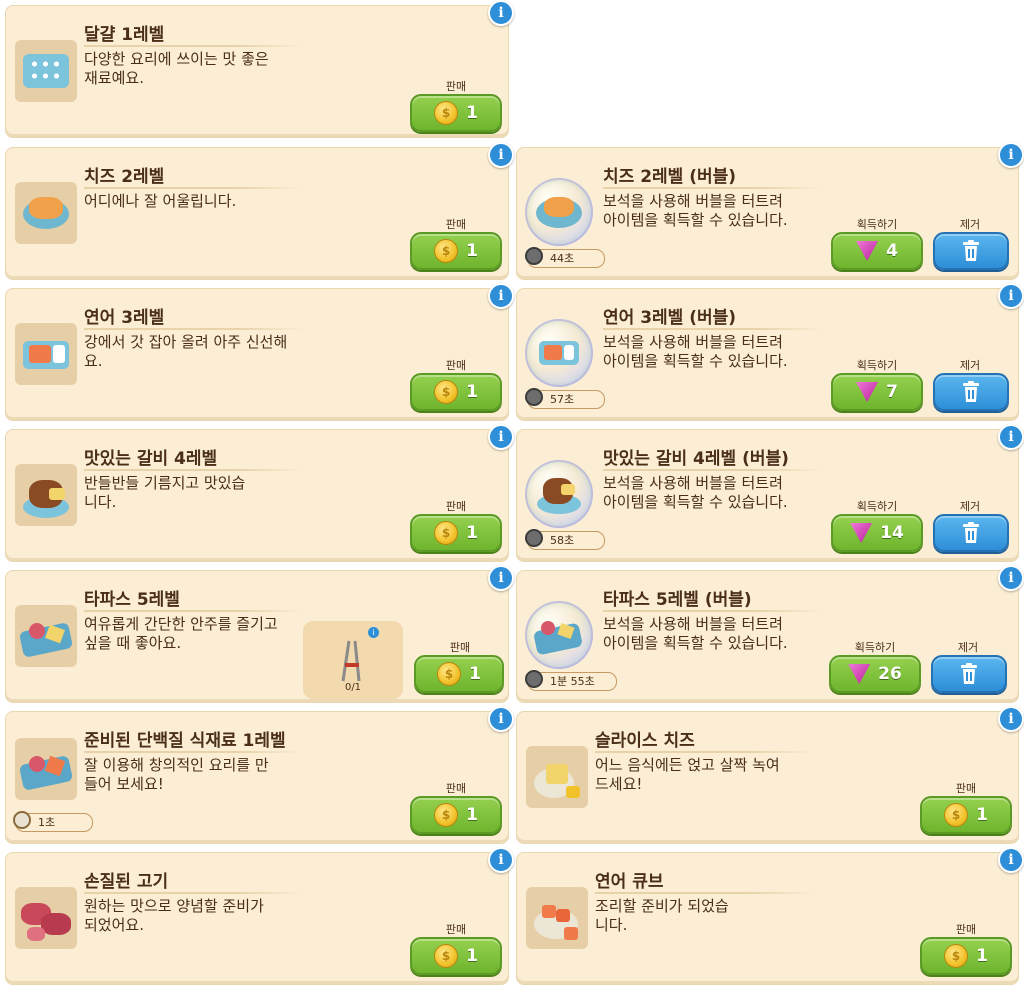 This screenshot has width=1024, height=991. I want to click on item-title: 연어 3레벨, so click(124, 318).